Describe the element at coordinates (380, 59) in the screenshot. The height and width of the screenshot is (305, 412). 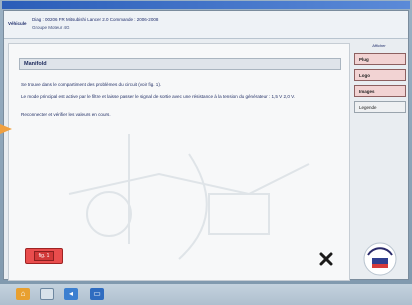
I see `side-button-plug: Plug` at that location.